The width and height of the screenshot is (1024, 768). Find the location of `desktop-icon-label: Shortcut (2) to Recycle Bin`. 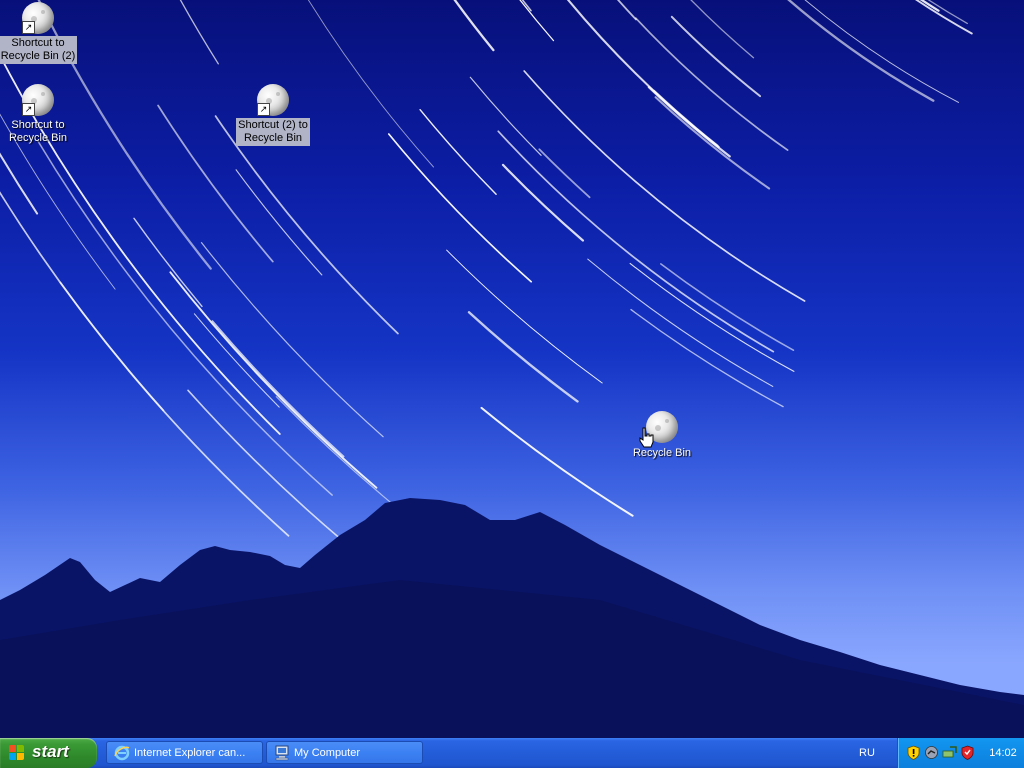

desktop-icon-label: Shortcut (2) to Recycle Bin is located at coordinates (273, 132).